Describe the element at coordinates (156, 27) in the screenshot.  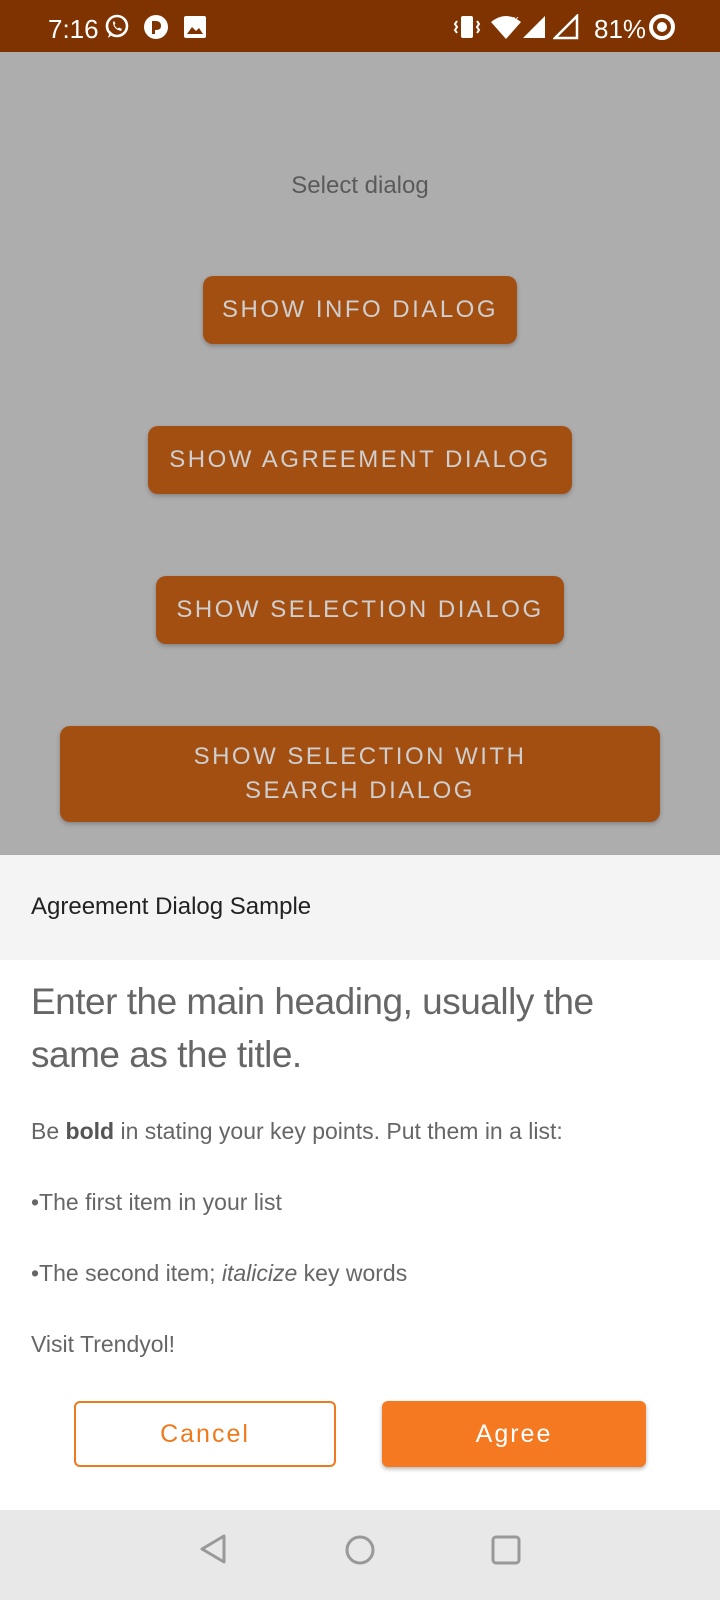
I see `app-notification-icon` at that location.